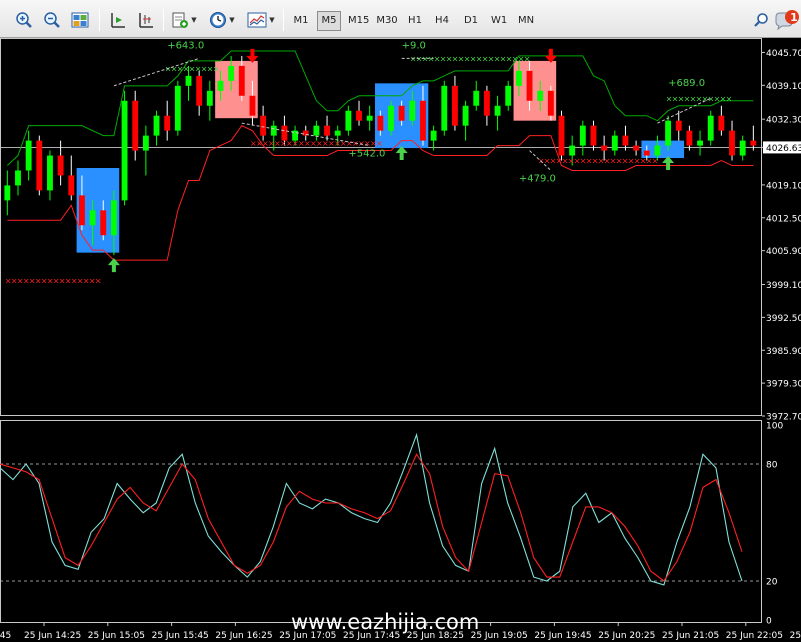  I want to click on zoom-out-icon, so click(52, 20).